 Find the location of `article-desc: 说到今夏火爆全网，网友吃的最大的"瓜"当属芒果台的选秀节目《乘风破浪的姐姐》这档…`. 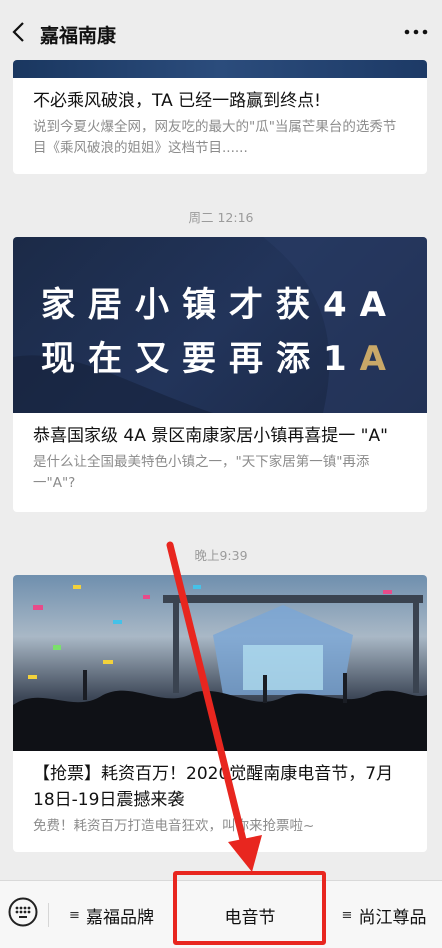

article-desc: 说到今夏火爆全网，网友吃的最大的"瓜"当属芒果台的选秀节目《乘风破浪的姐姐》这档… is located at coordinates (215, 137).